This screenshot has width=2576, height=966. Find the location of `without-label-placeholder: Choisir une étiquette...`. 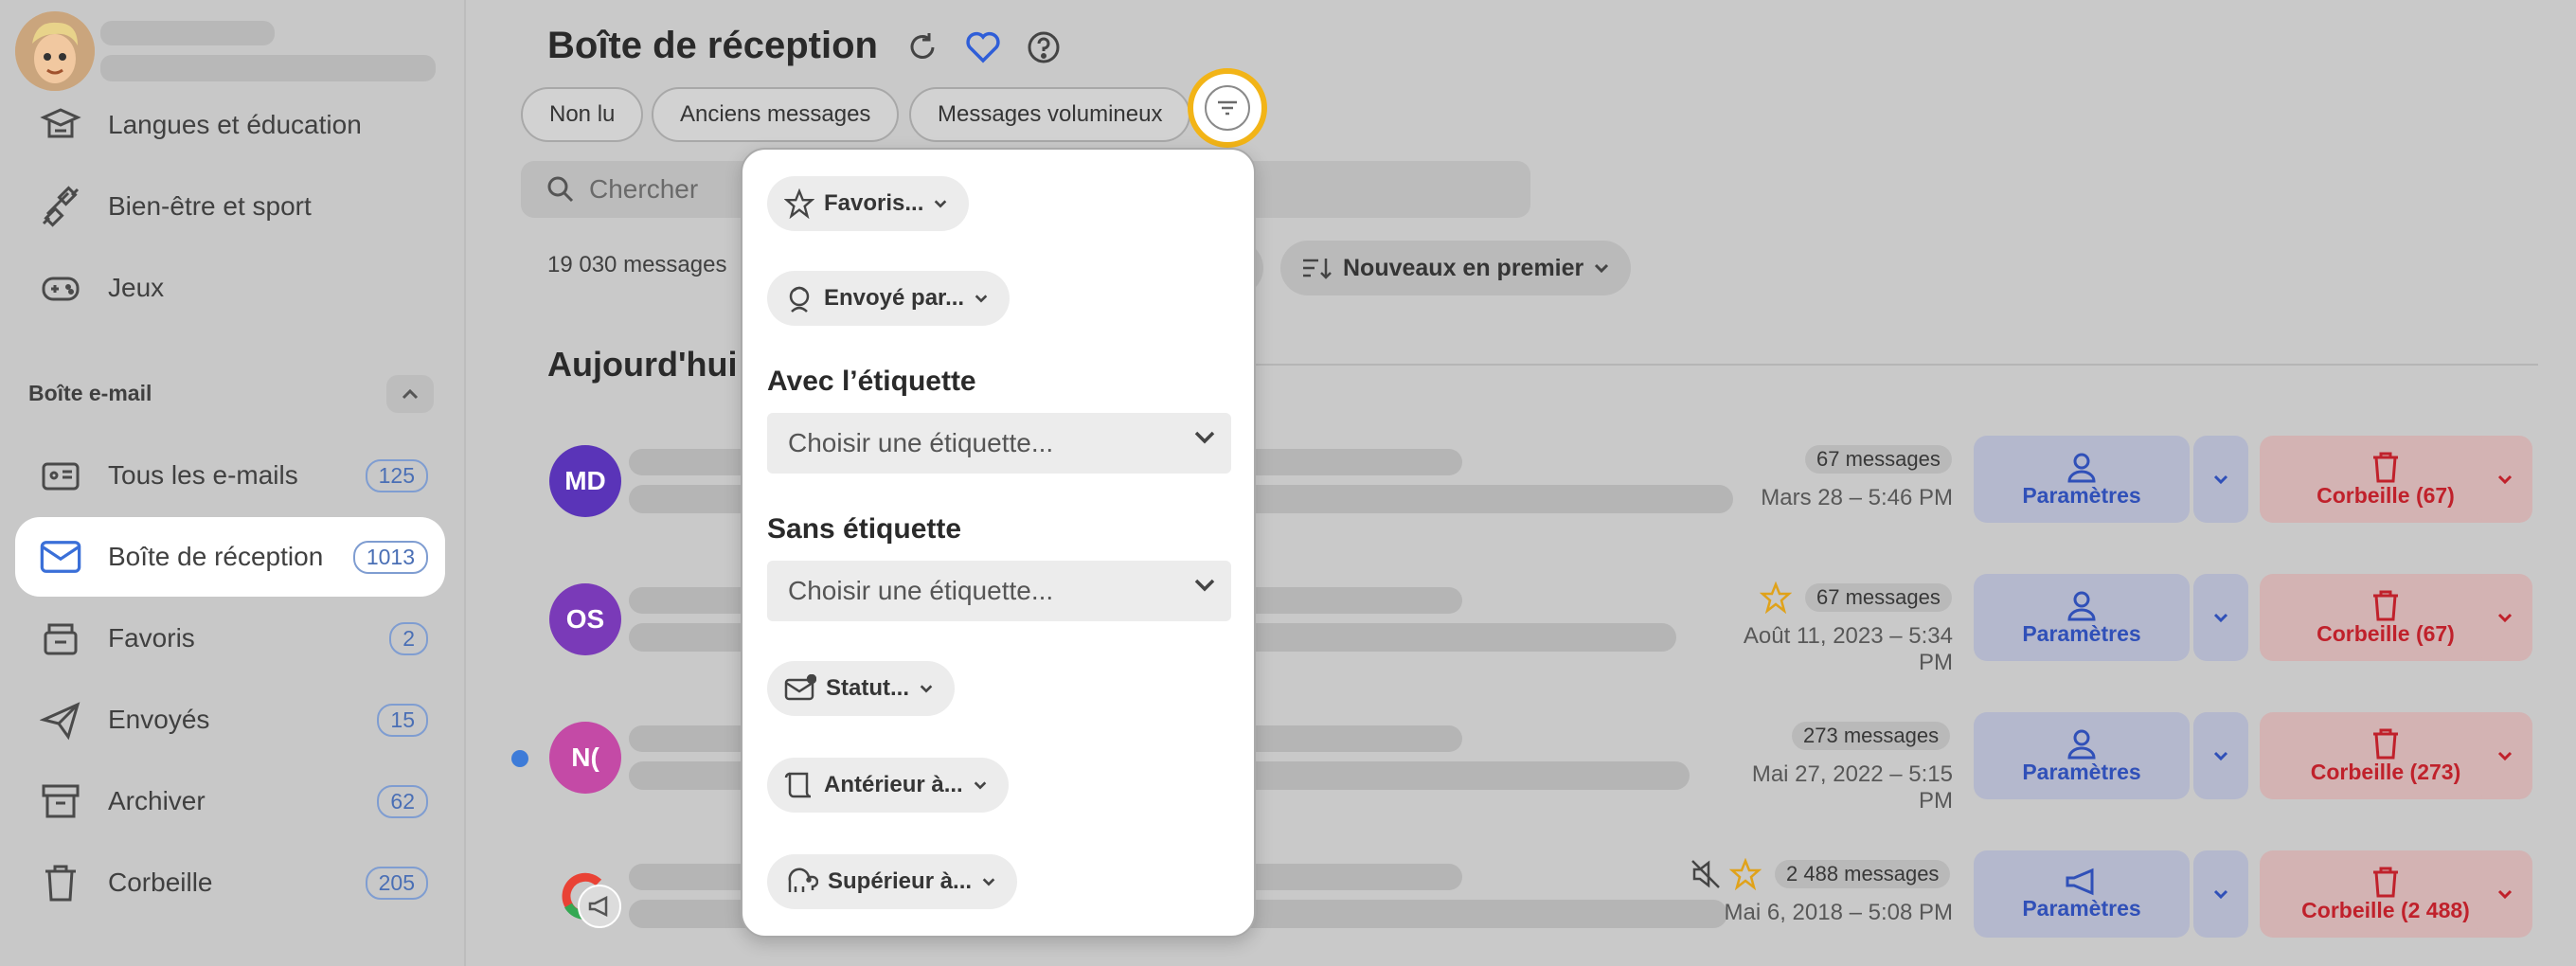

without-label-placeholder: Choisir une étiquette... is located at coordinates (921, 590).